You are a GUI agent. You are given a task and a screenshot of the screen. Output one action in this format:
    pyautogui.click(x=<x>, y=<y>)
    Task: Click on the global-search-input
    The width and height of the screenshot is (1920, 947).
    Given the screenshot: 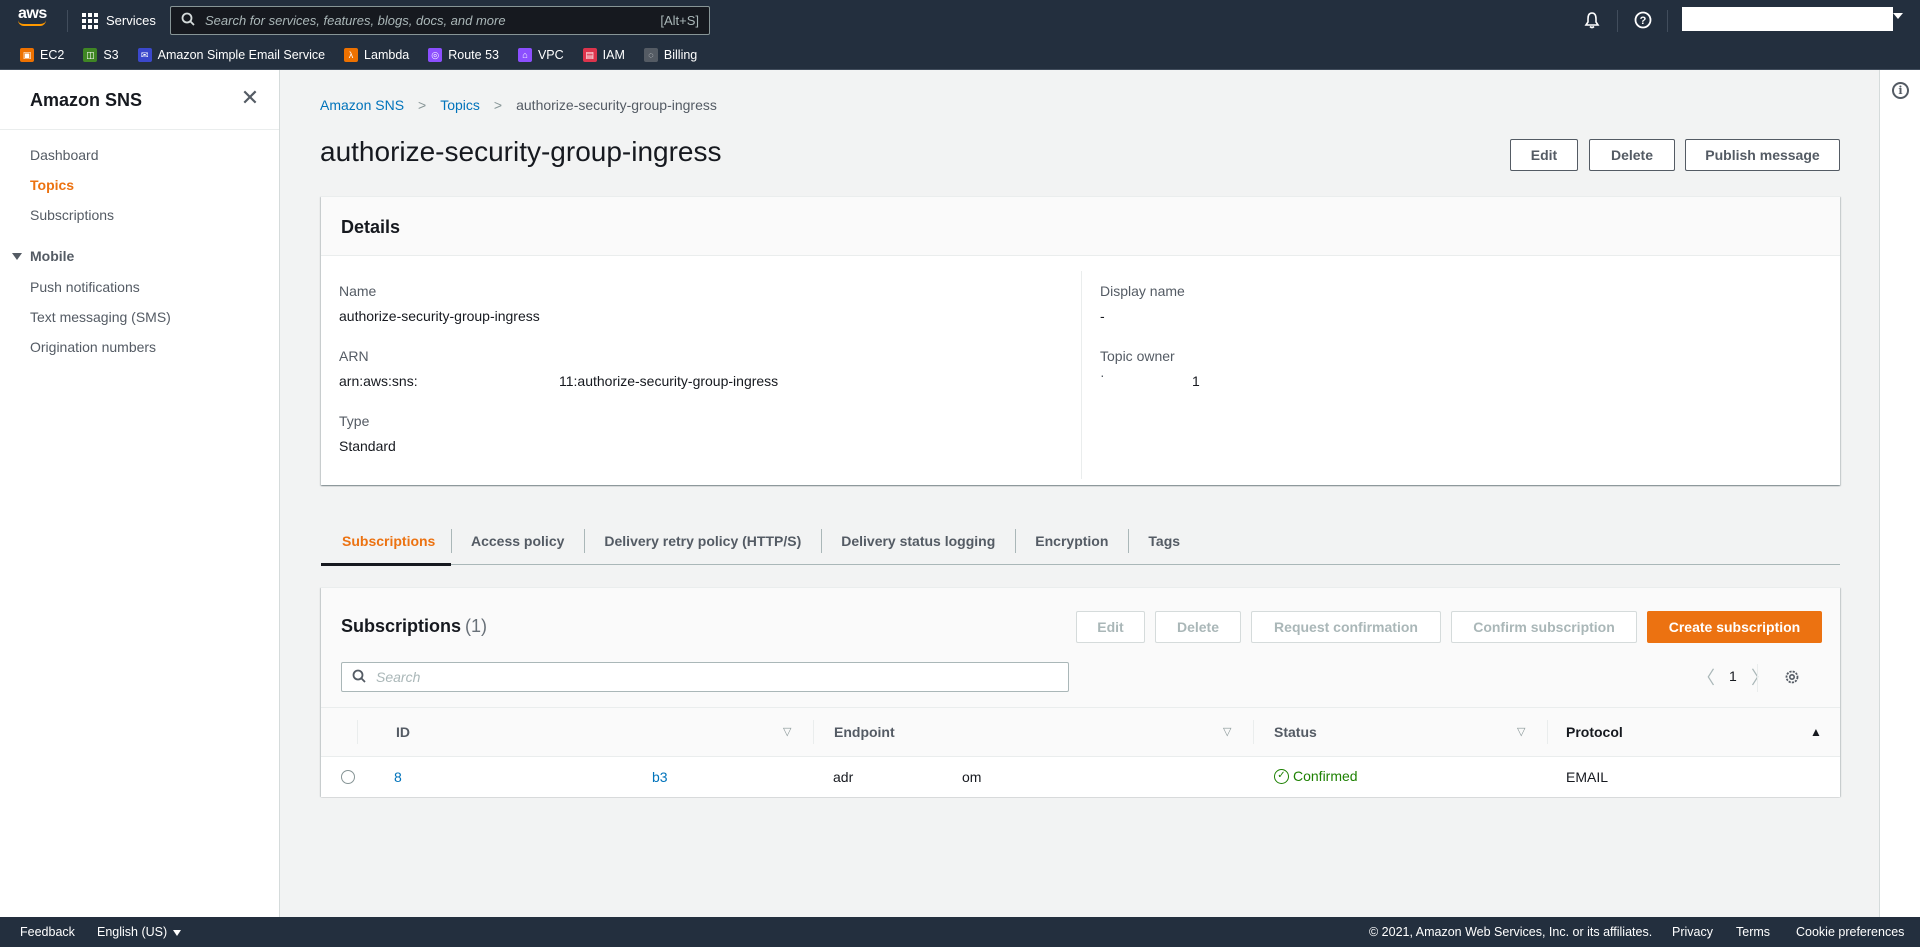 What is the action you would take?
    pyautogui.click(x=433, y=20)
    